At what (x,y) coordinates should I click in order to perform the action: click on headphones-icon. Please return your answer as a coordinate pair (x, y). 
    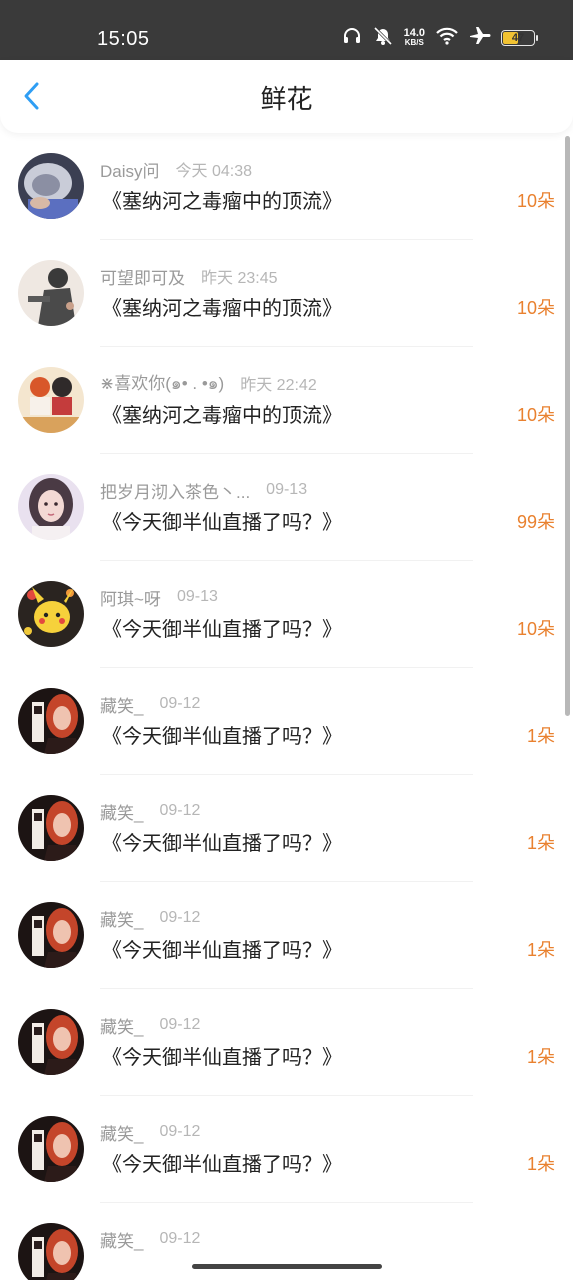
    Looking at the image, I should click on (352, 38).